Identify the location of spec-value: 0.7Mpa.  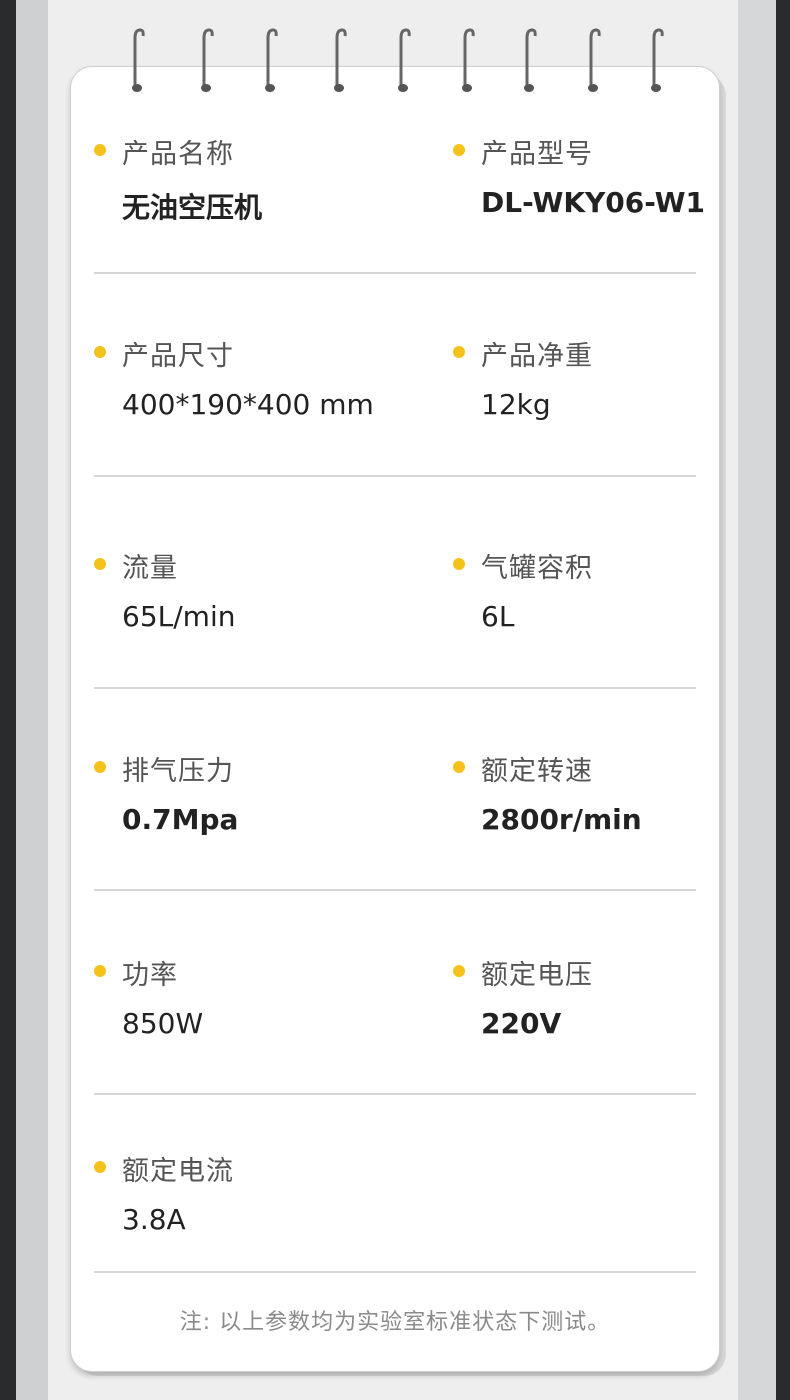
(180, 819).